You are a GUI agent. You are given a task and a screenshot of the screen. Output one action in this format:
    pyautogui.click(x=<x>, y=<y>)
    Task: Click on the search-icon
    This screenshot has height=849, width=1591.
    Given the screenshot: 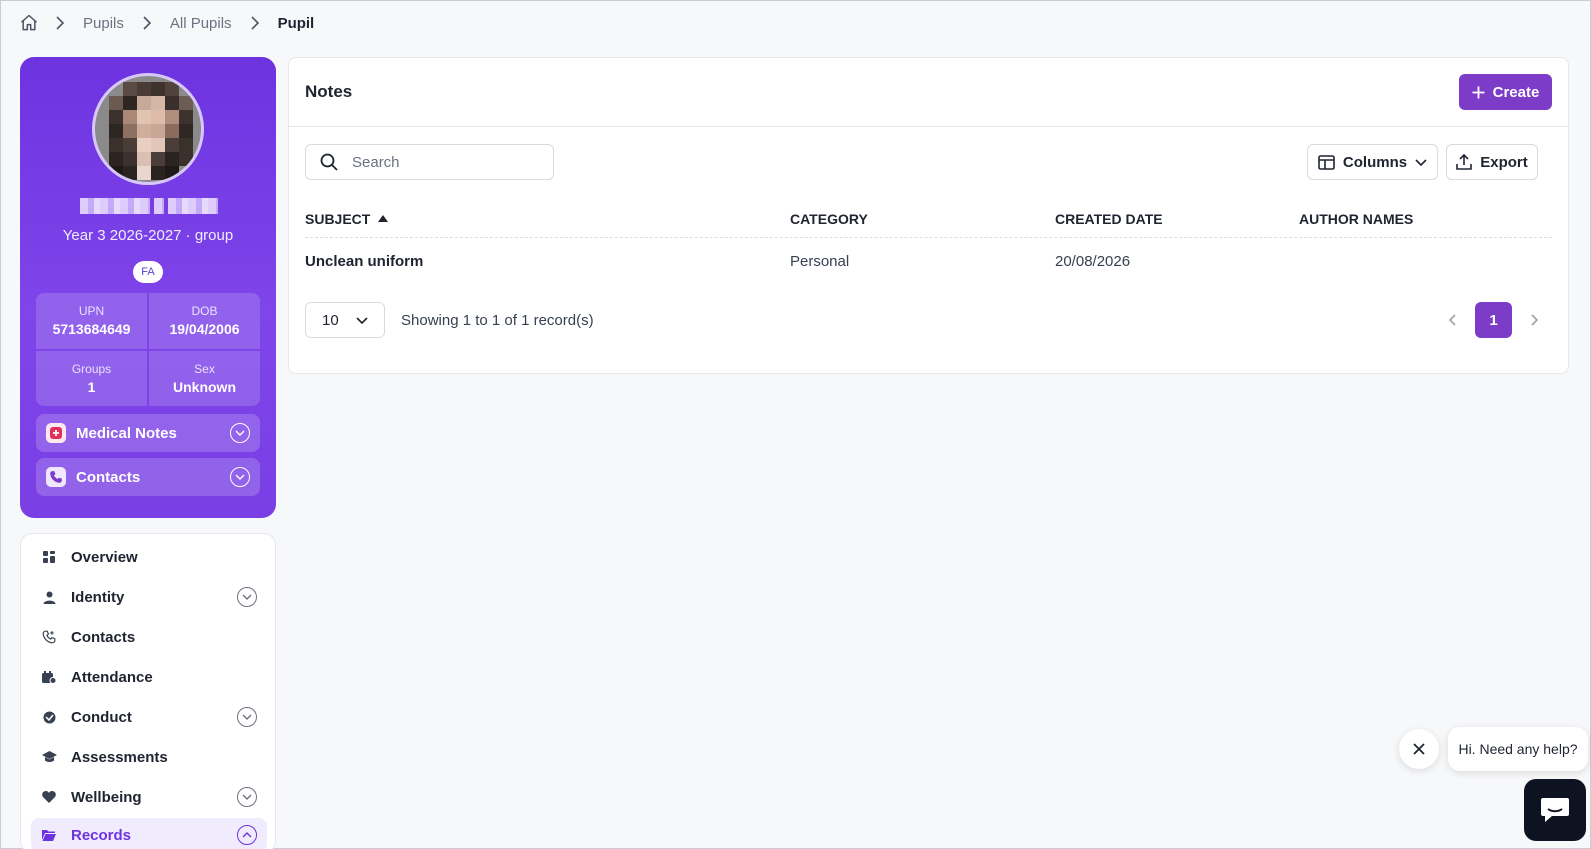 What is the action you would take?
    pyautogui.click(x=329, y=162)
    